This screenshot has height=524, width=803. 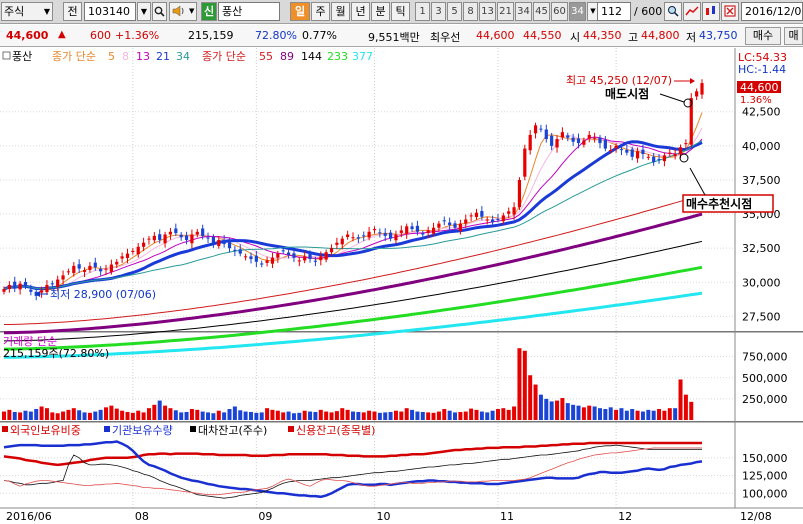 What do you see at coordinates (454, 11) in the screenshot?
I see `minute-5-button: 5` at bounding box center [454, 11].